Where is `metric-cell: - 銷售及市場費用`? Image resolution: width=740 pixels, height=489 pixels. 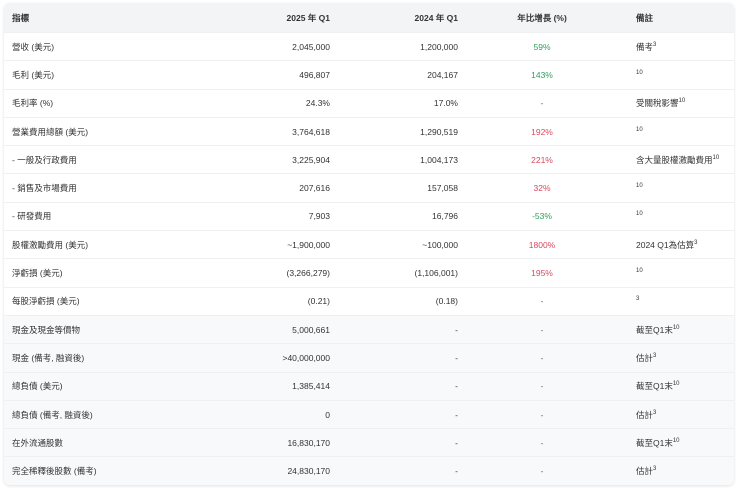
metric-cell: - 銷售及市場費用 is located at coordinates (107, 188).